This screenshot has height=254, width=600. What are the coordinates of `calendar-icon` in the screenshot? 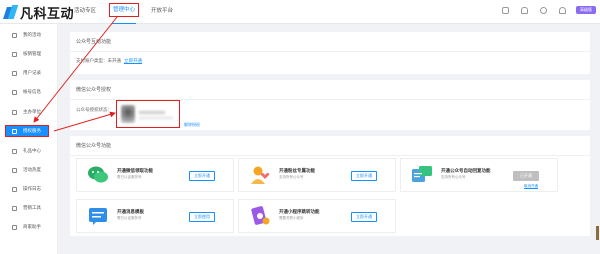 It's located at (505, 10).